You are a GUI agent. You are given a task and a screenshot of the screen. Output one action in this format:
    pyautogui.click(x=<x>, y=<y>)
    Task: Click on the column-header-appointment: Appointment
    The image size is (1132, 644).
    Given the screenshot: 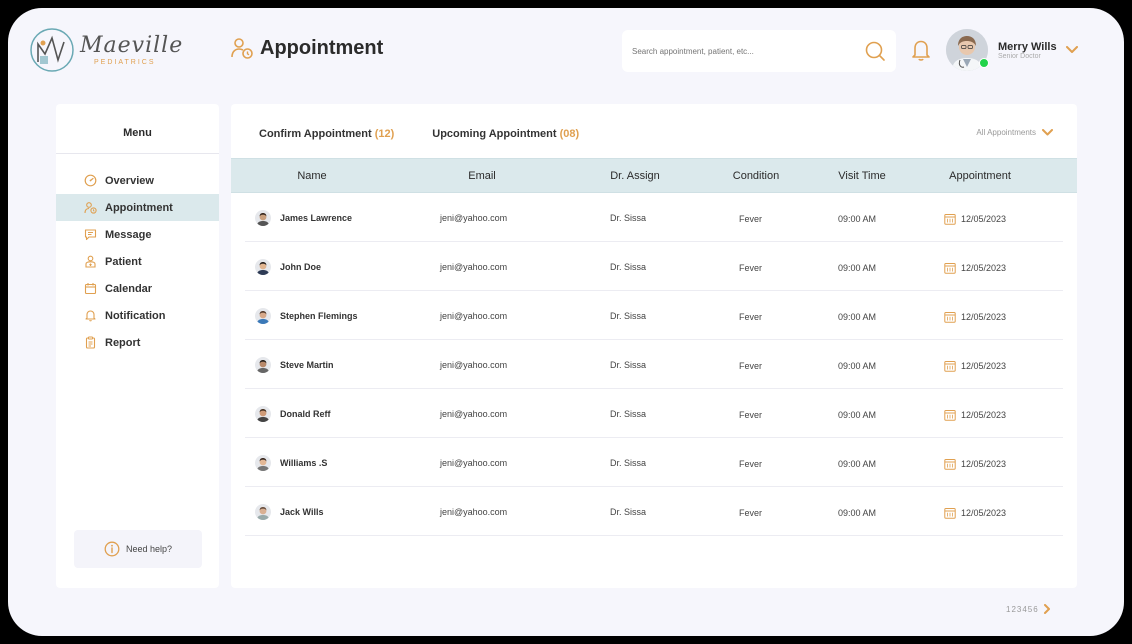 What is the action you would take?
    pyautogui.click(x=980, y=176)
    